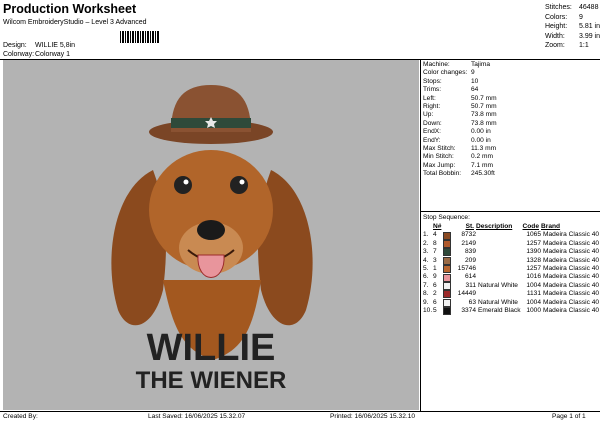 The height and width of the screenshot is (424, 600). What do you see at coordinates (572, 46) in the screenshot?
I see `stat-row: Zoom: 1:1` at bounding box center [572, 46].